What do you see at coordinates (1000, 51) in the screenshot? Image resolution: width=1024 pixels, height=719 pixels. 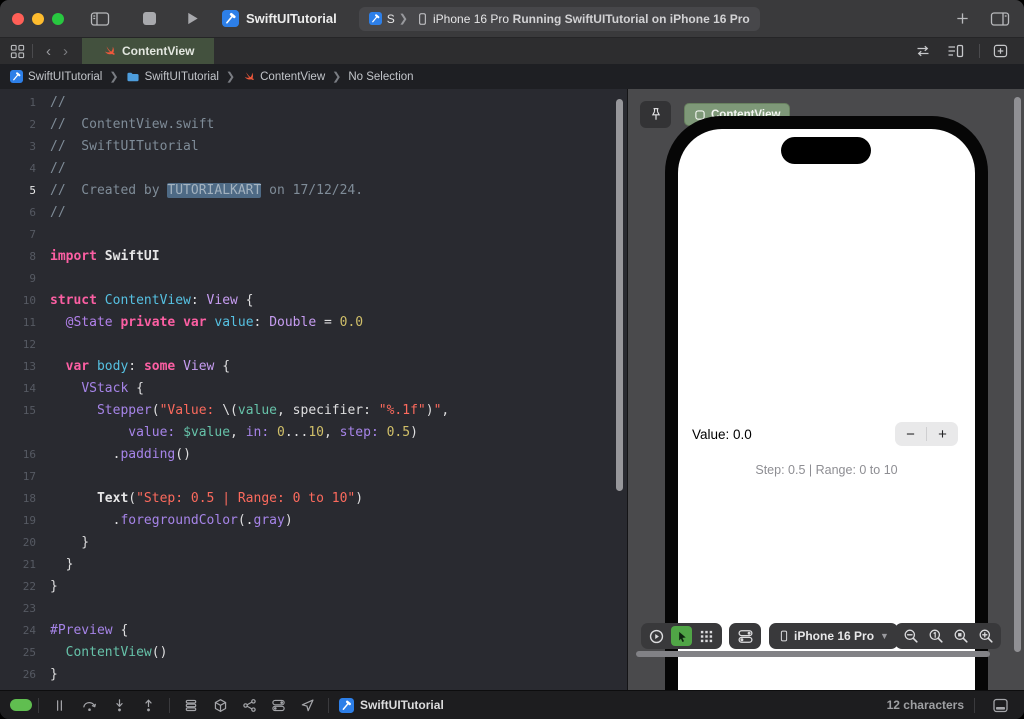 I see `add-editor-button` at bounding box center [1000, 51].